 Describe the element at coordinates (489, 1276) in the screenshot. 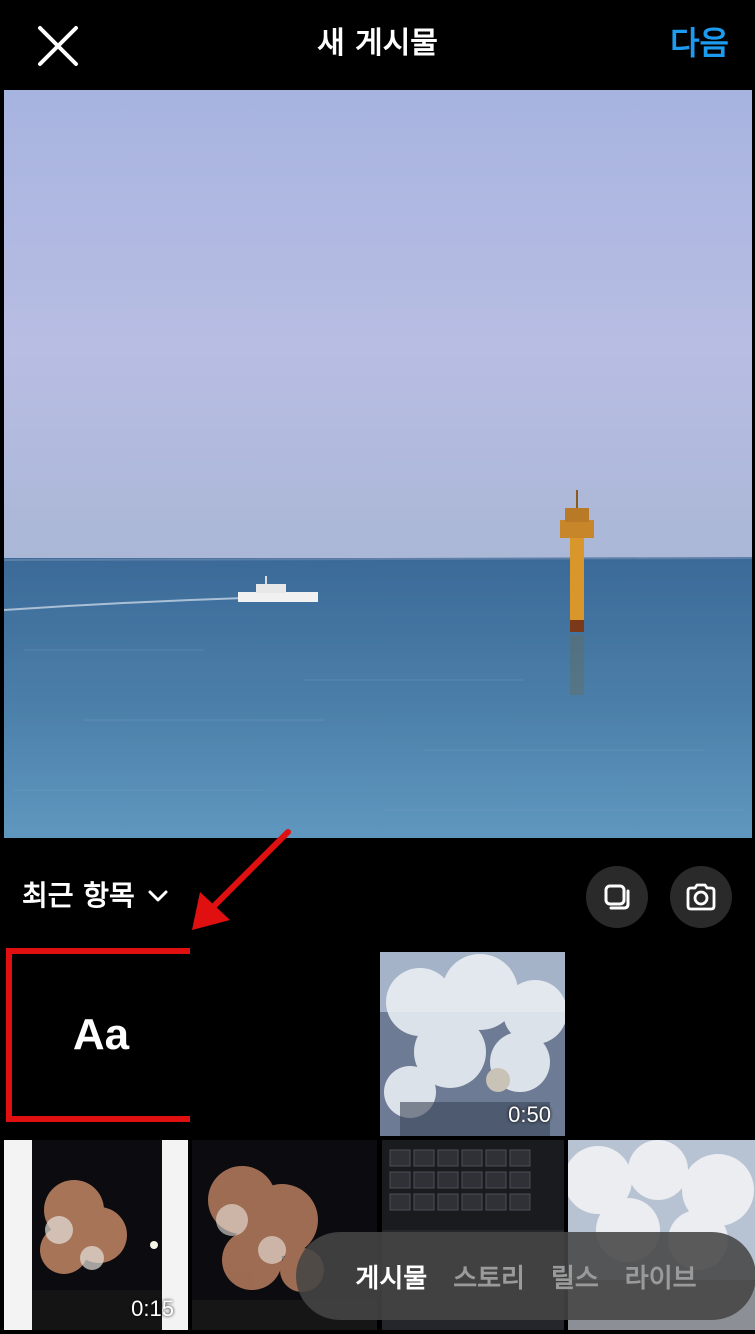

I see `mode-story: 스토리` at that location.